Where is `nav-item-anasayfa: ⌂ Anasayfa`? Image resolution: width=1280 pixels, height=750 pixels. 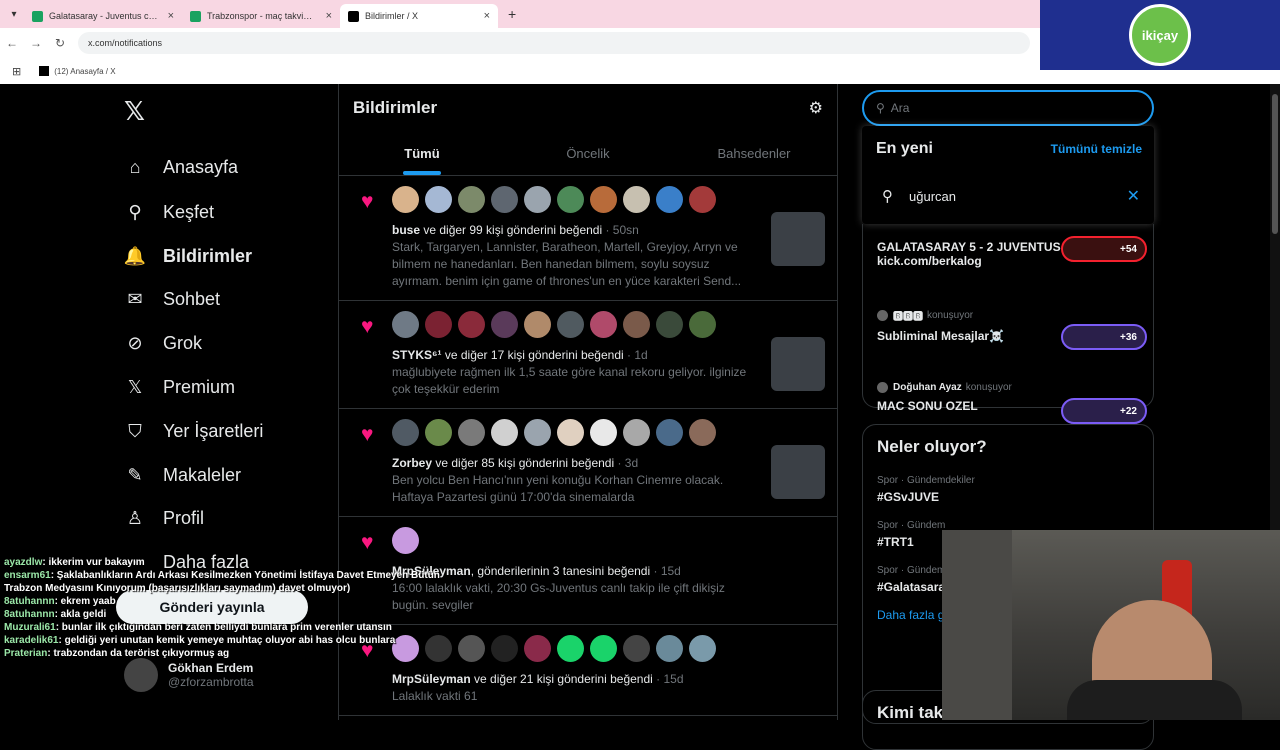 nav-item-anasayfa: ⌂ Anasayfa is located at coordinates (181, 167).